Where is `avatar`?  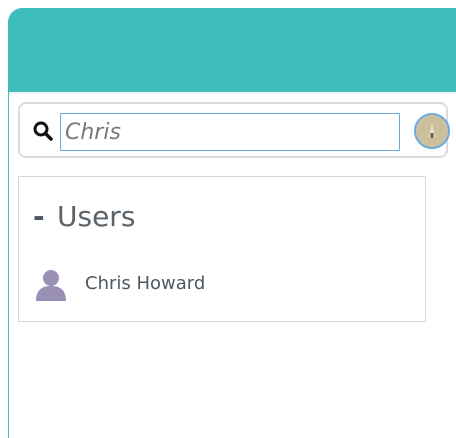 avatar is located at coordinates (432, 131).